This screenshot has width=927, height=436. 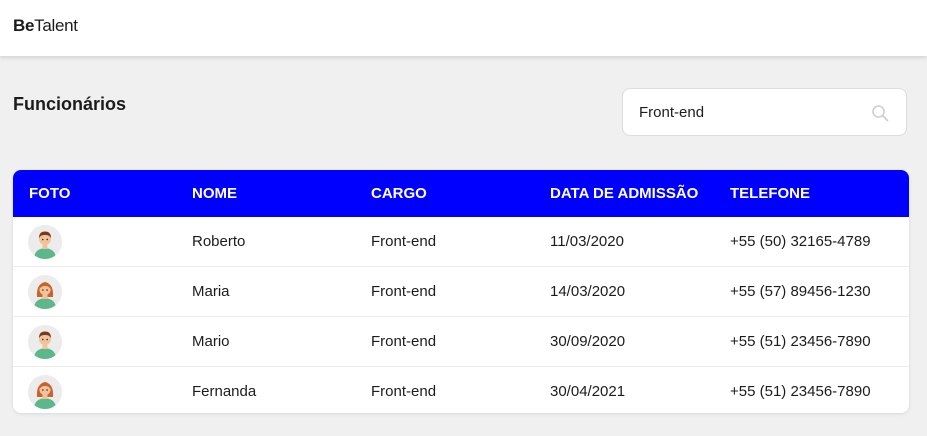 I want to click on logo-bold-text: Be, so click(x=24, y=25).